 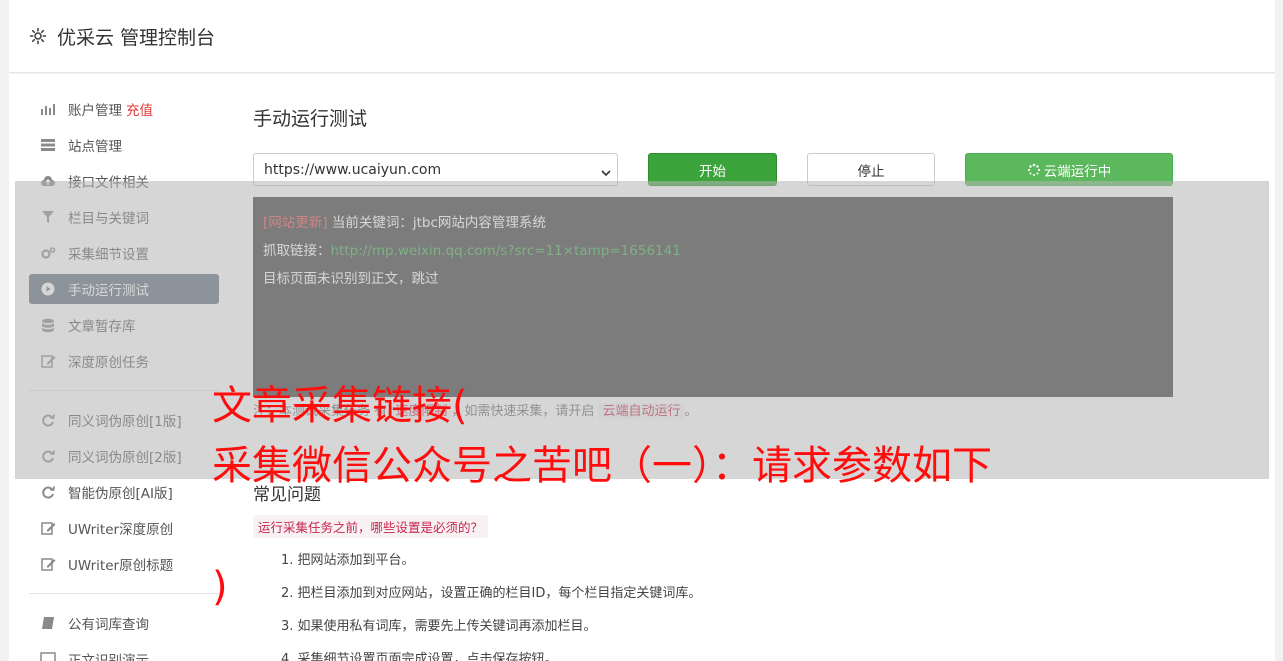 I want to click on chevron-down-icon, so click(x=606, y=173).